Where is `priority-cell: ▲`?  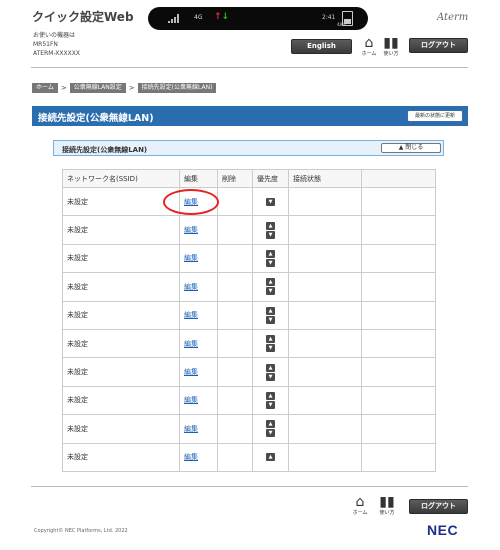 priority-cell: ▲ is located at coordinates (270, 457).